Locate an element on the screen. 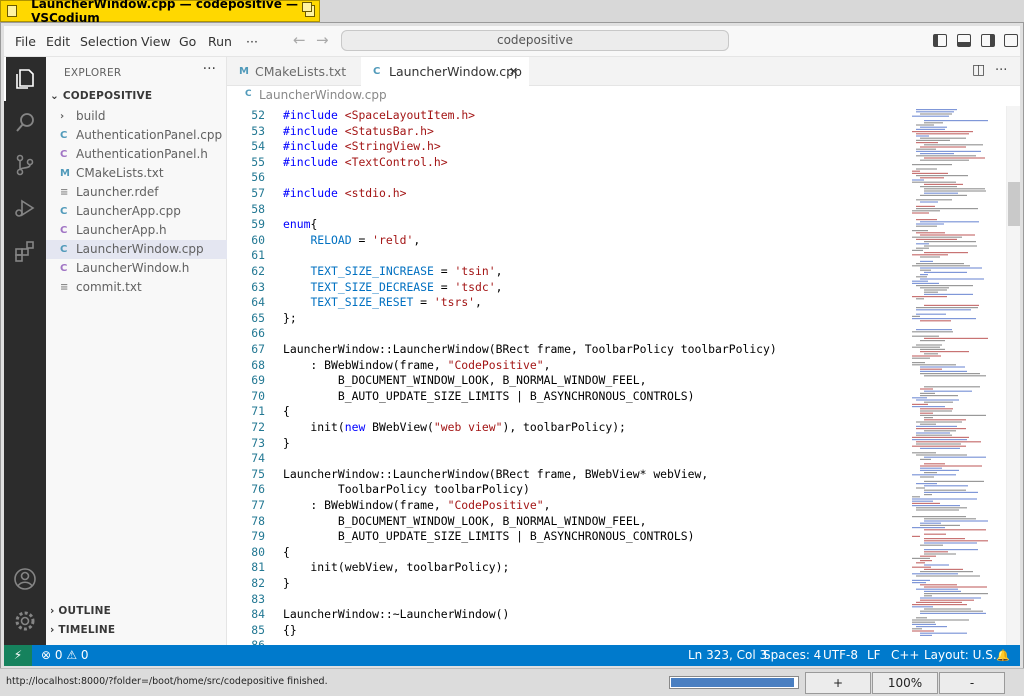 Image resolution: width=1024 pixels, height=696 pixels. editor-more-button: ··· is located at coordinates (1001, 70).